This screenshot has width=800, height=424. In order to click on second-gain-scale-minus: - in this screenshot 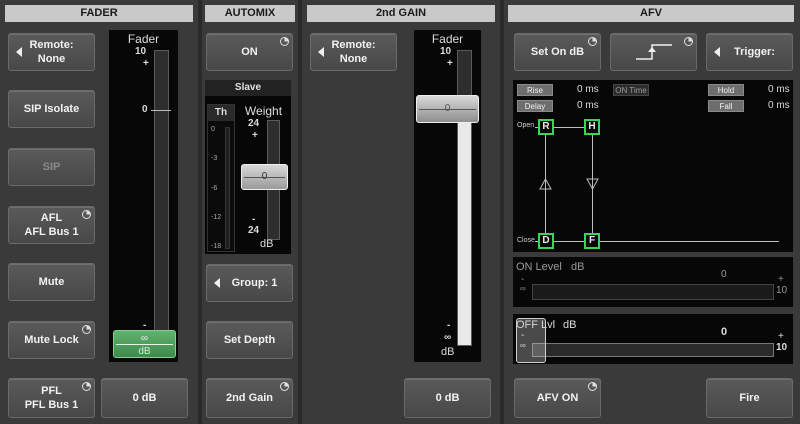, I will do `click(449, 325)`.